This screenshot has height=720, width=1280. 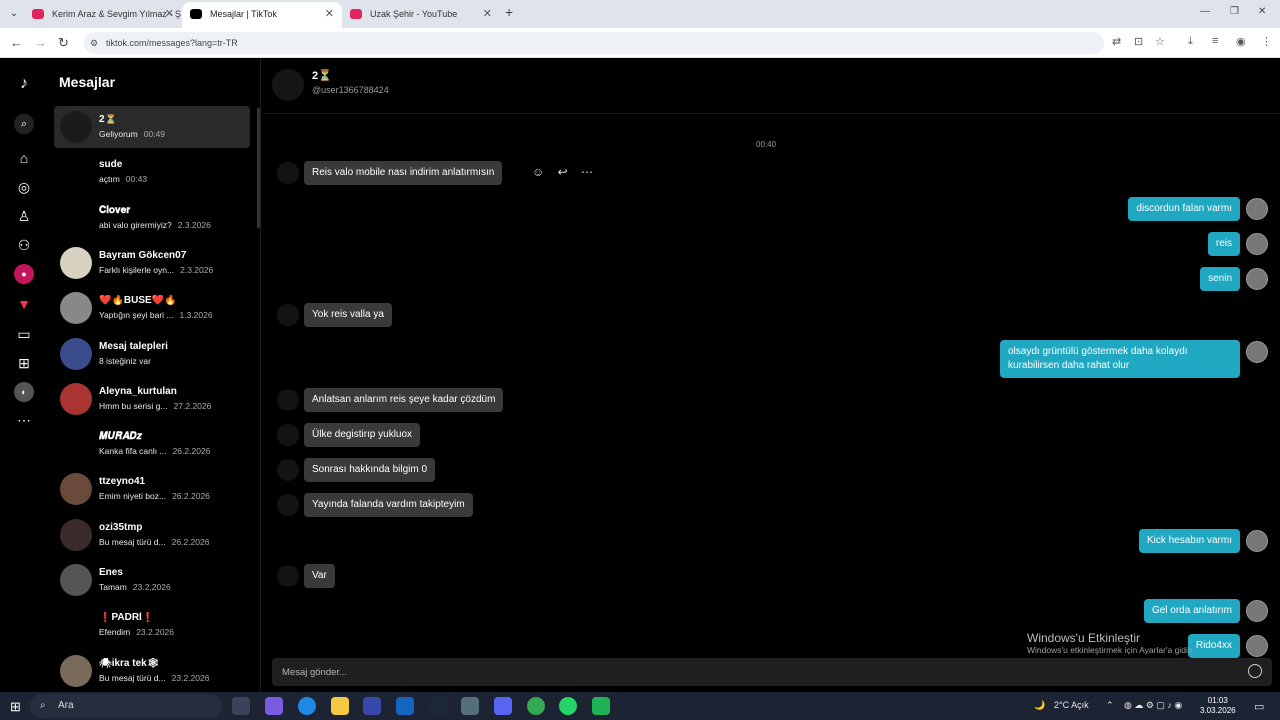 What do you see at coordinates (152, 444) in the screenshot?
I see `conversation-item: 𝑴𝑼𝑹𝑨𝑫𝒛 Kanka fifa canlı ... 26.2.2026` at bounding box center [152, 444].